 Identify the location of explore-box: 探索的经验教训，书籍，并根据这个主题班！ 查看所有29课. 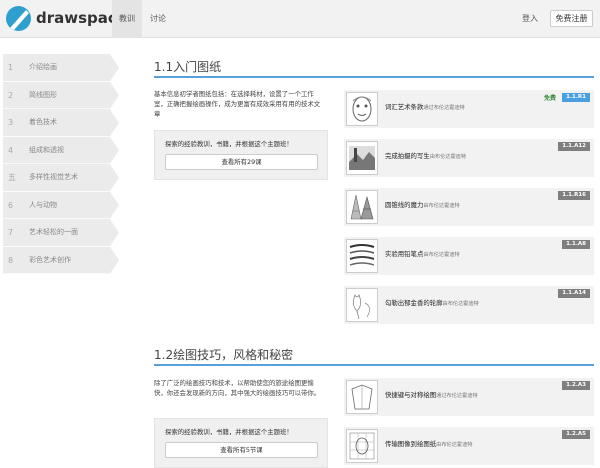
(241, 155).